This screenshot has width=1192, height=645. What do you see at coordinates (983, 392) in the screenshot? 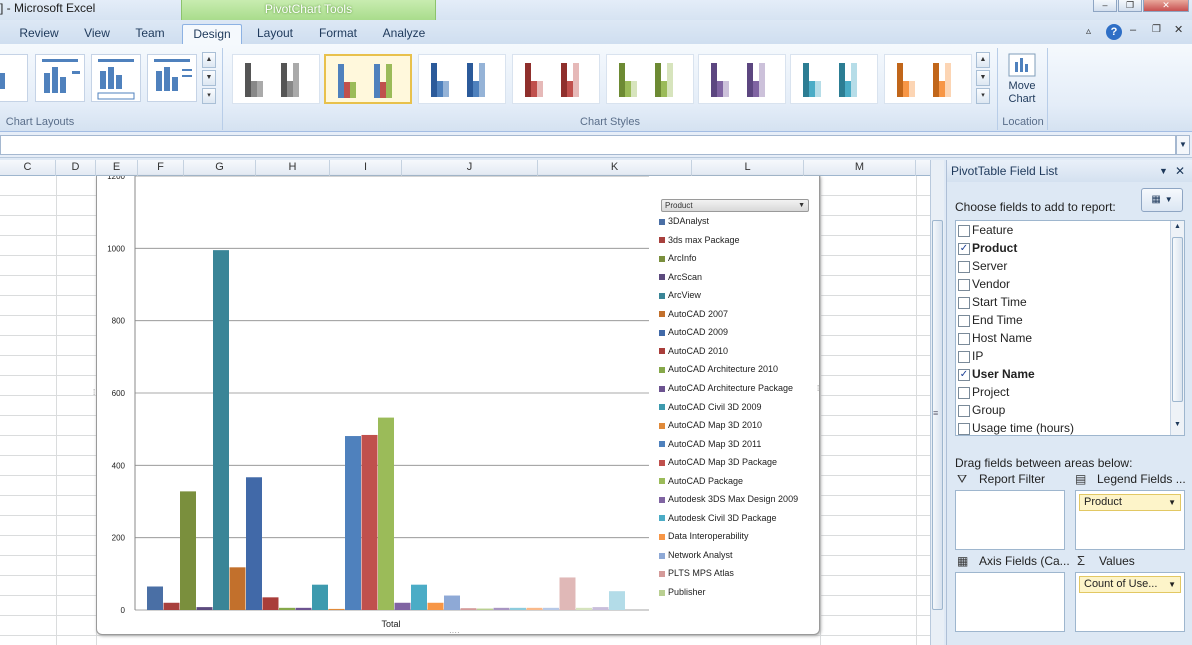
I see `field-row-project: Project` at bounding box center [983, 392].